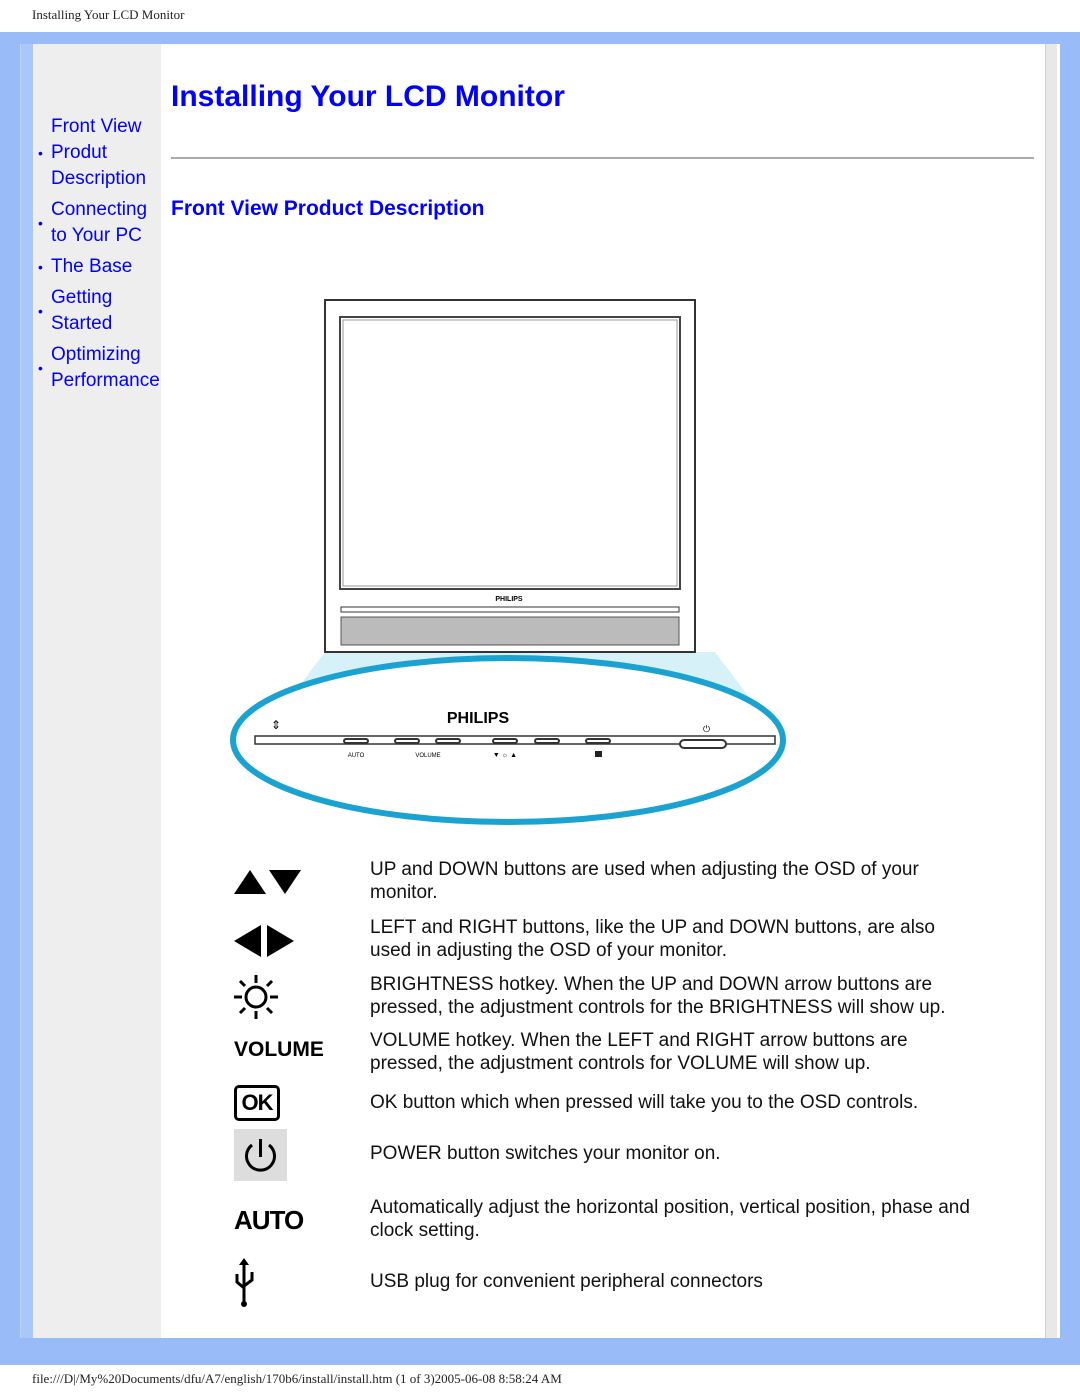 Image resolution: width=1080 pixels, height=1397 pixels. What do you see at coordinates (509, 599) in the screenshot?
I see `brand-small: PHILIPS` at bounding box center [509, 599].